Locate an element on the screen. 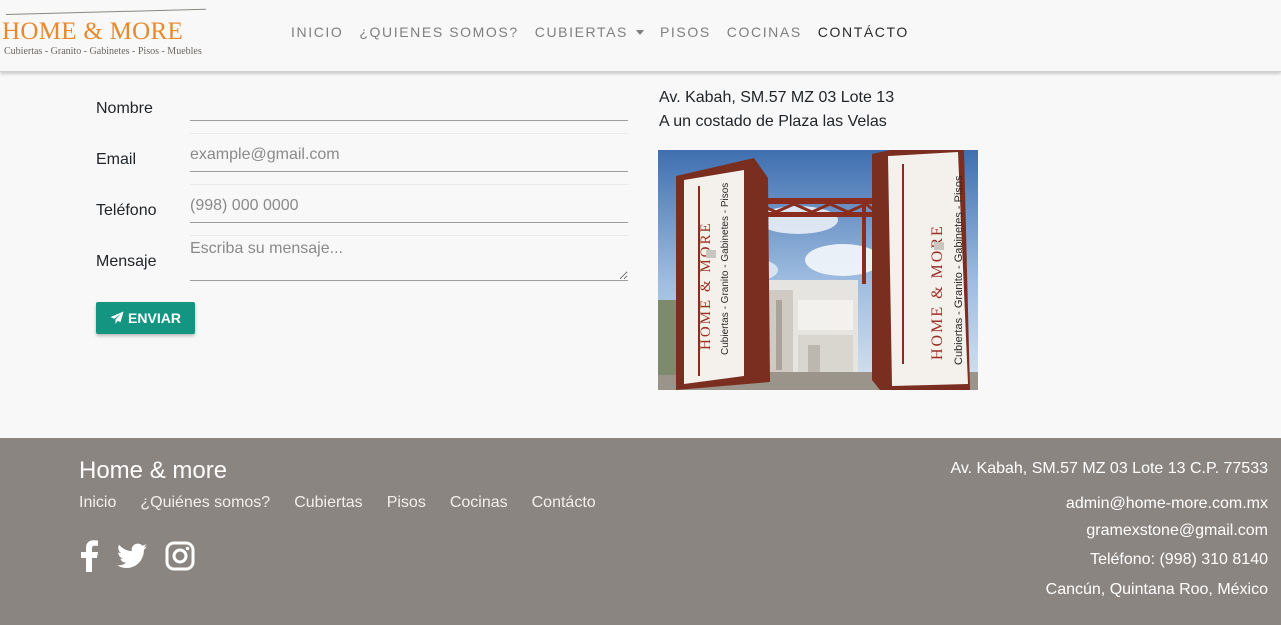  form-row-email: Email is located at coordinates (362, 154).